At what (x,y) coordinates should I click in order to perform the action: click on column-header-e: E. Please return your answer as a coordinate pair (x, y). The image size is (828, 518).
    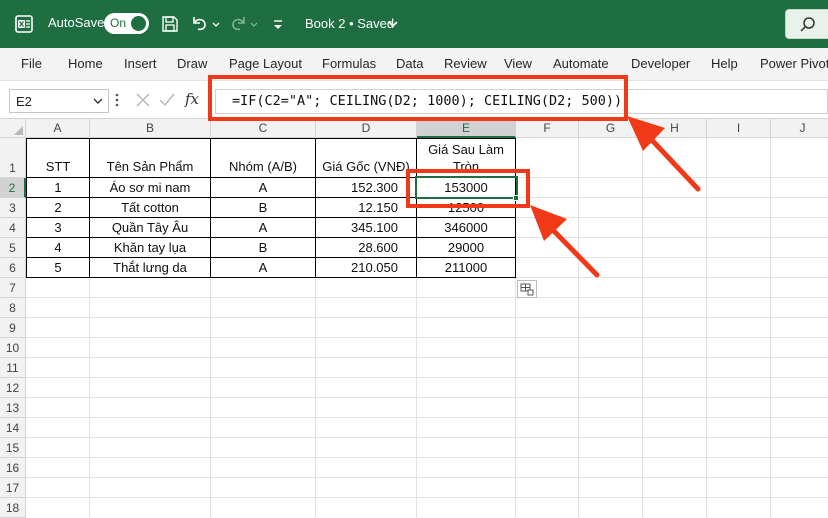
    Looking at the image, I should click on (466, 128).